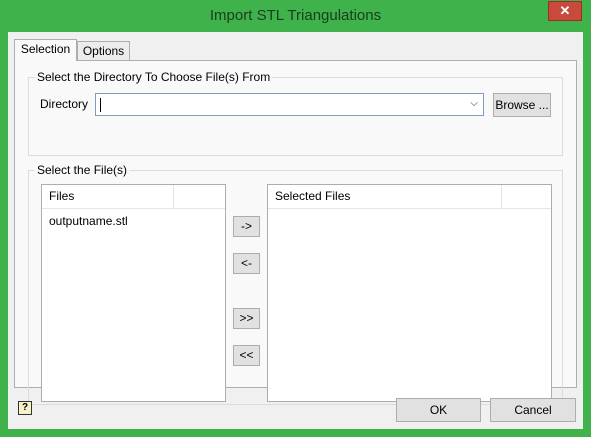  I want to click on remove-selected-button: <-, so click(246, 263).